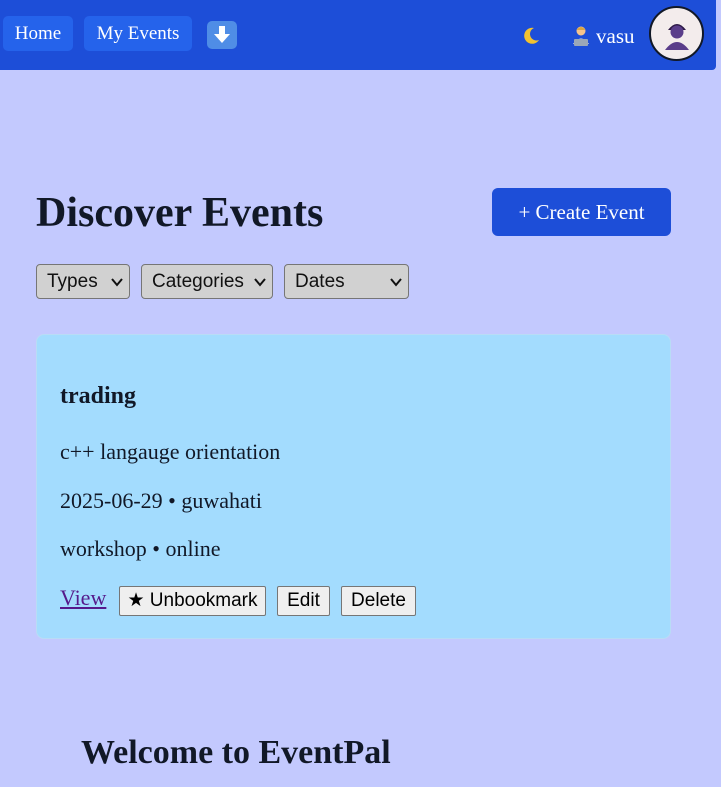  Describe the element at coordinates (192, 601) in the screenshot. I see `unbookmark-button: ★ Unbookmark` at that location.